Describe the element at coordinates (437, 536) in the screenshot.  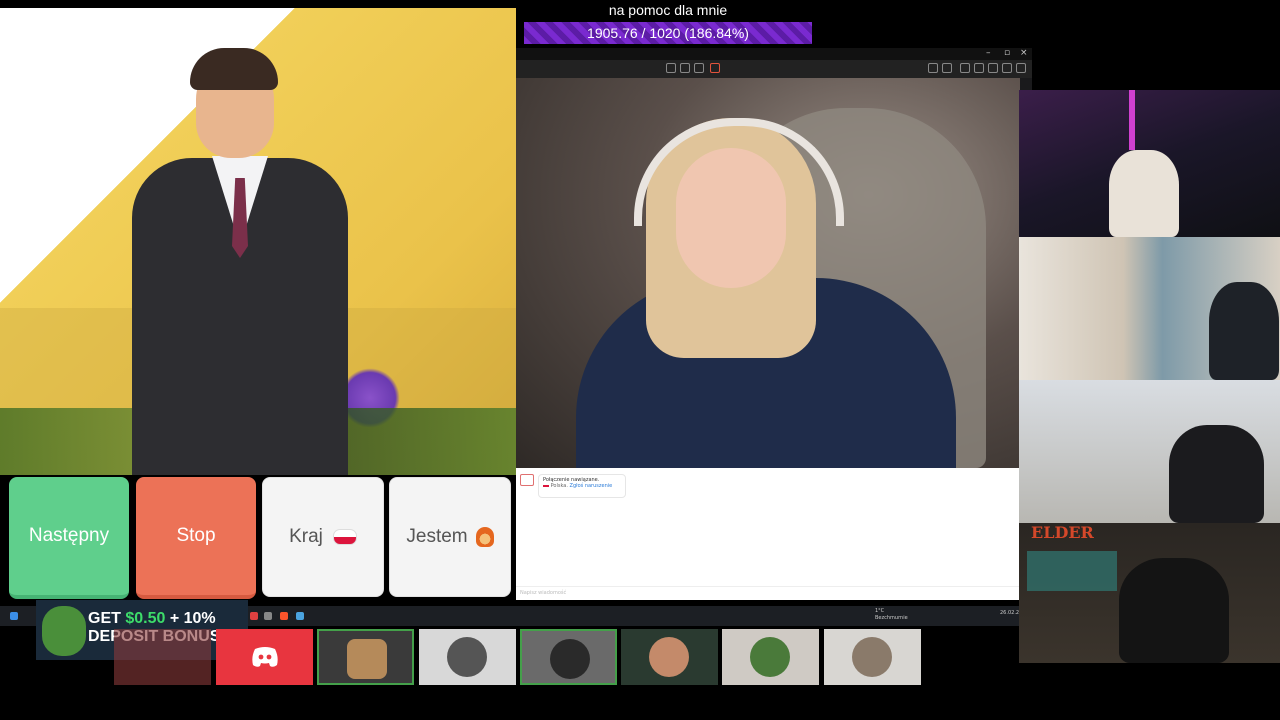
I see `iam-button-label: Jestem` at that location.